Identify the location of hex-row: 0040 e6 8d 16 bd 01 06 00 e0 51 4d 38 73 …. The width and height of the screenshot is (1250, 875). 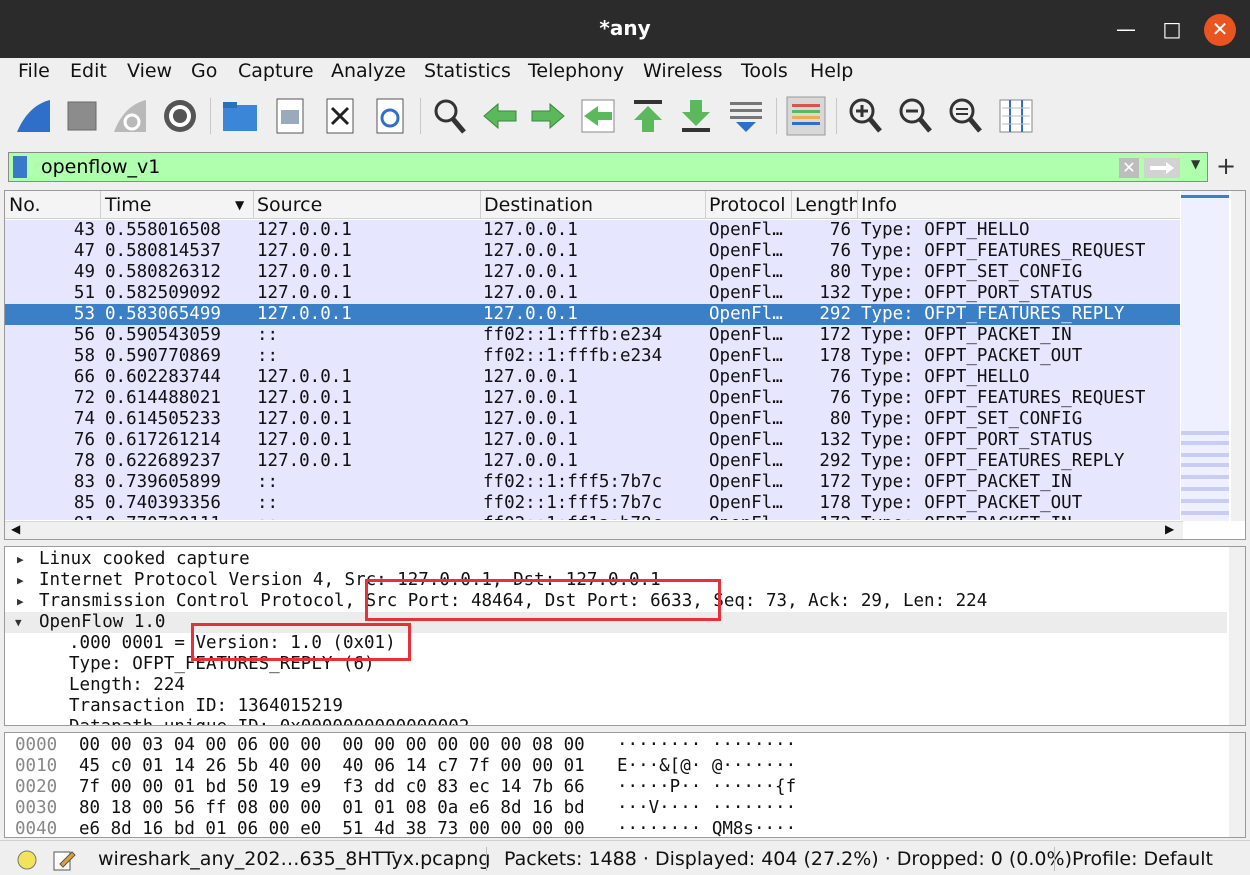
(616, 828).